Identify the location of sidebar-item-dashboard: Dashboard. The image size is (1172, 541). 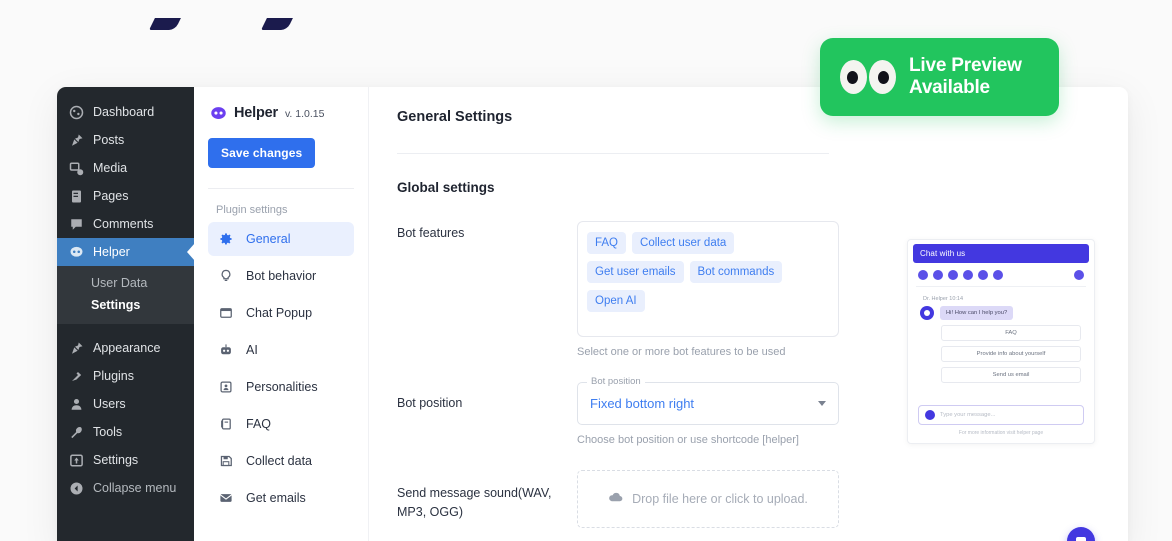
(125, 112).